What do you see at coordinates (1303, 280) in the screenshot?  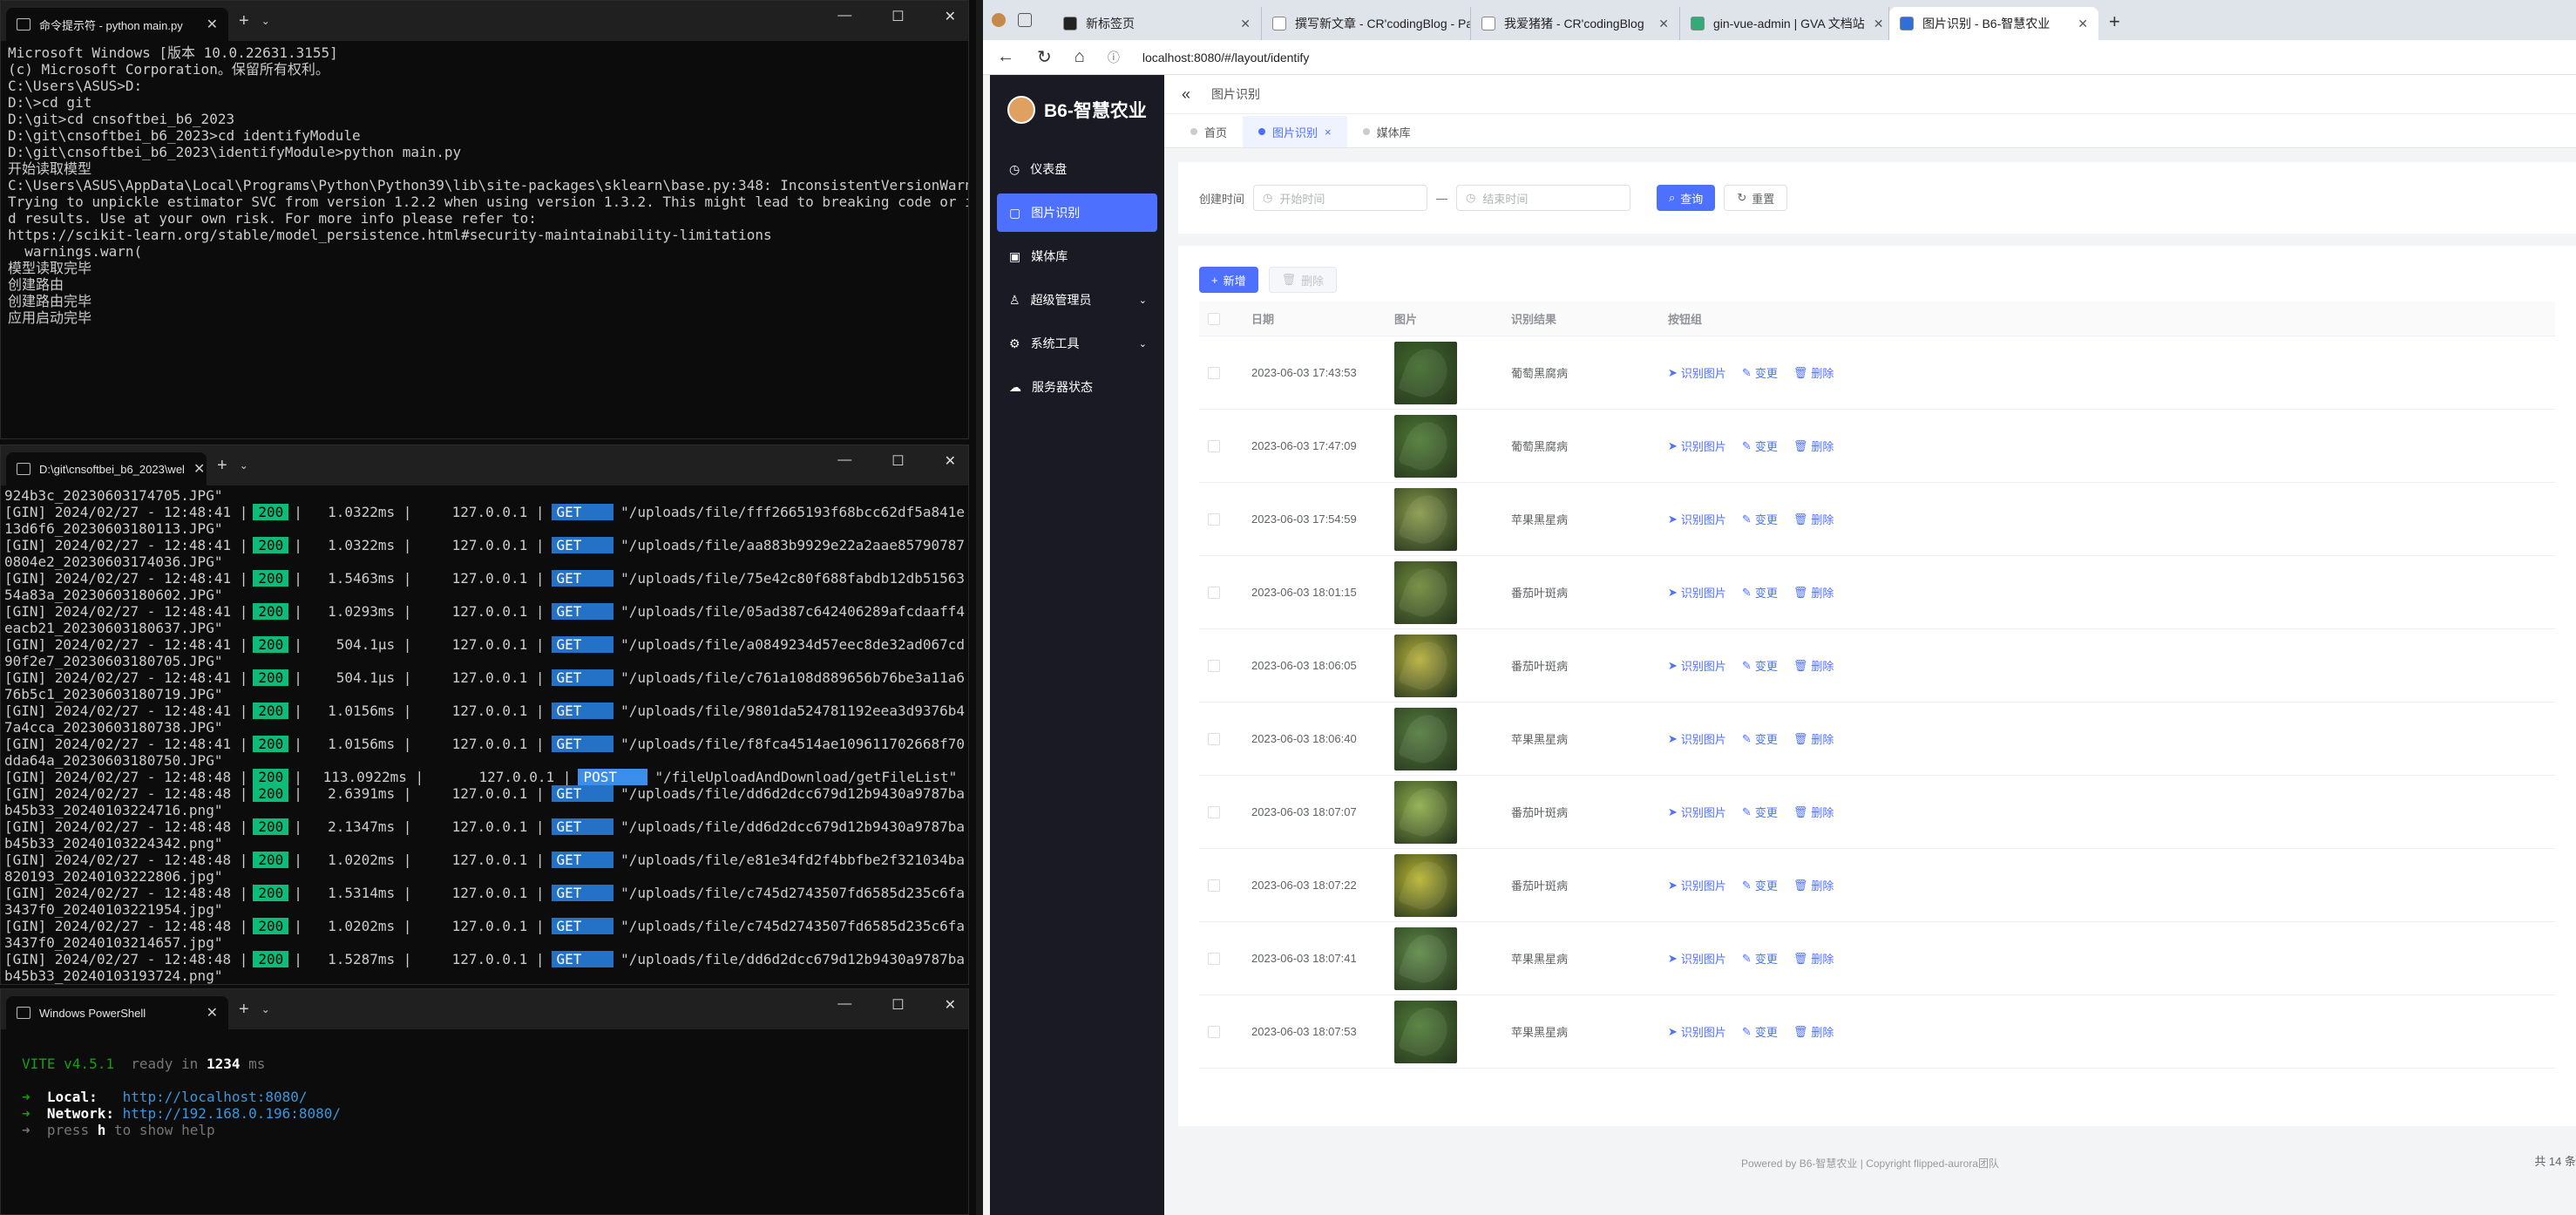 I see `batch-delete-button: 🗑 删除` at bounding box center [1303, 280].